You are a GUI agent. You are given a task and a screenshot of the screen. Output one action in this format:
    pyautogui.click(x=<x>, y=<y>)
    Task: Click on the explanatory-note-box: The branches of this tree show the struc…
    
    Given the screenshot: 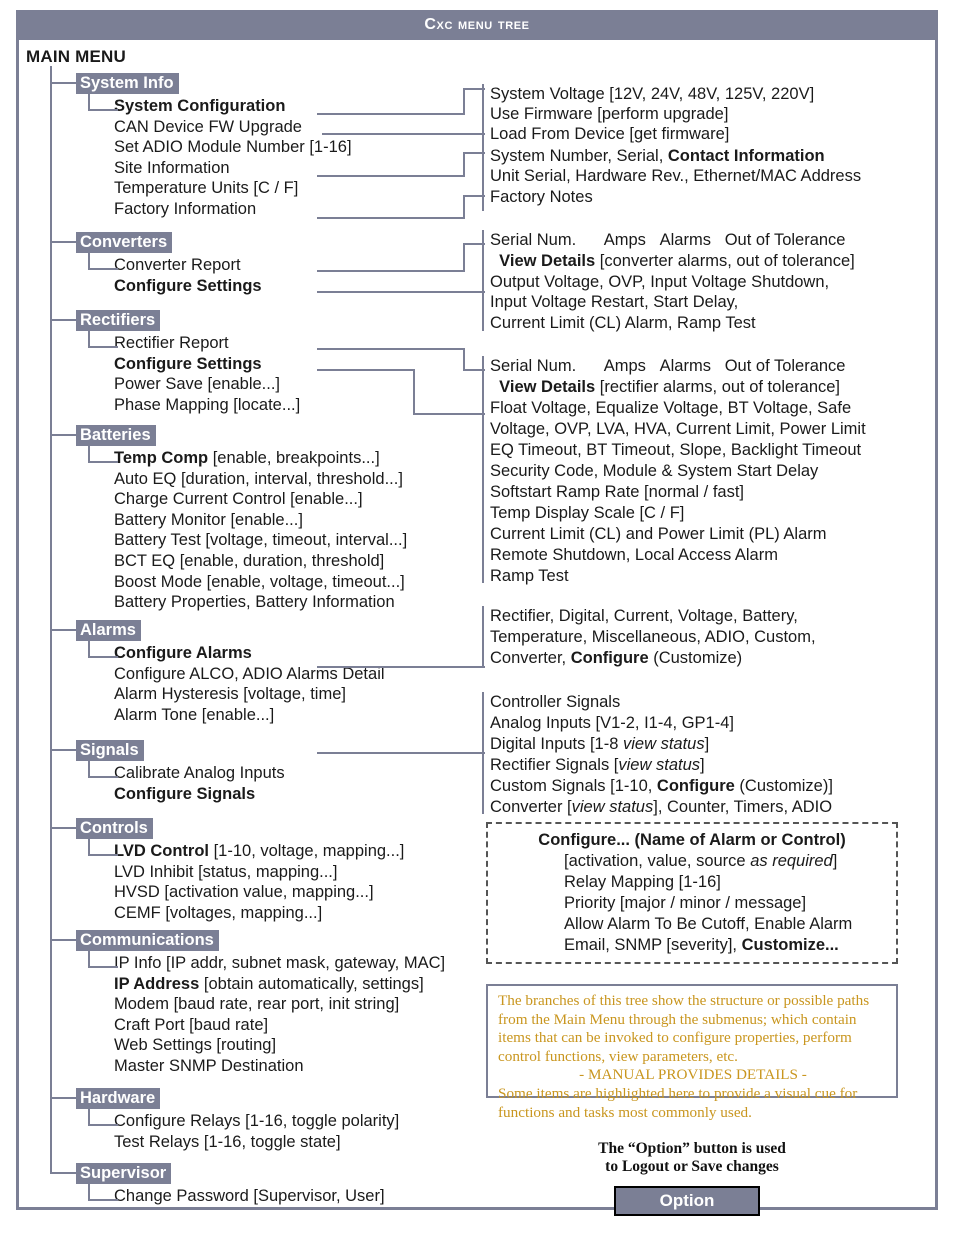 What is the action you would take?
    pyautogui.click(x=692, y=1052)
    